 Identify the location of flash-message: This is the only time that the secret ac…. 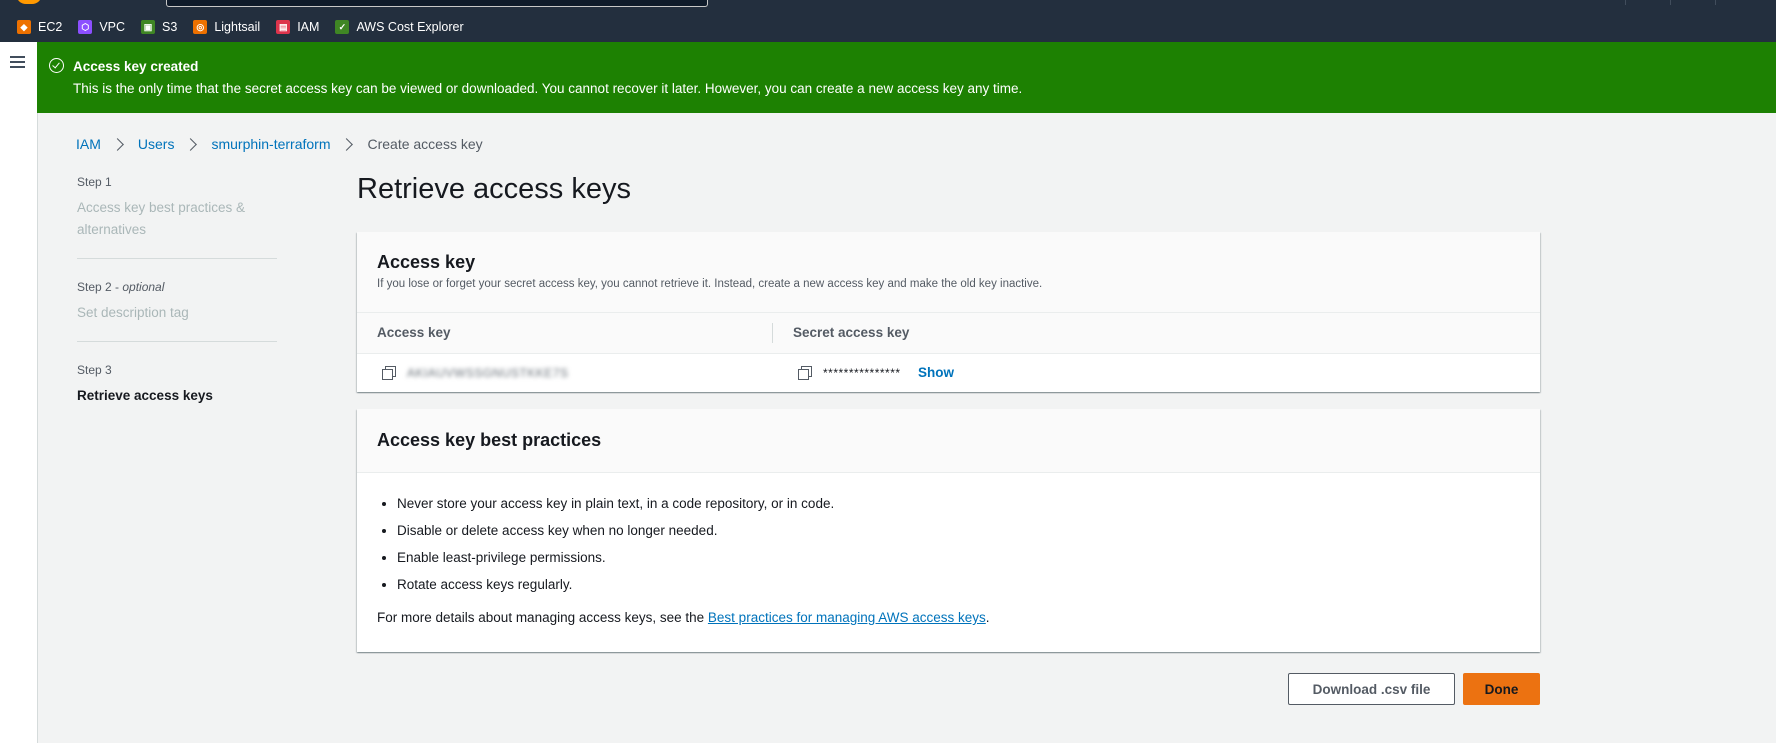
(548, 88).